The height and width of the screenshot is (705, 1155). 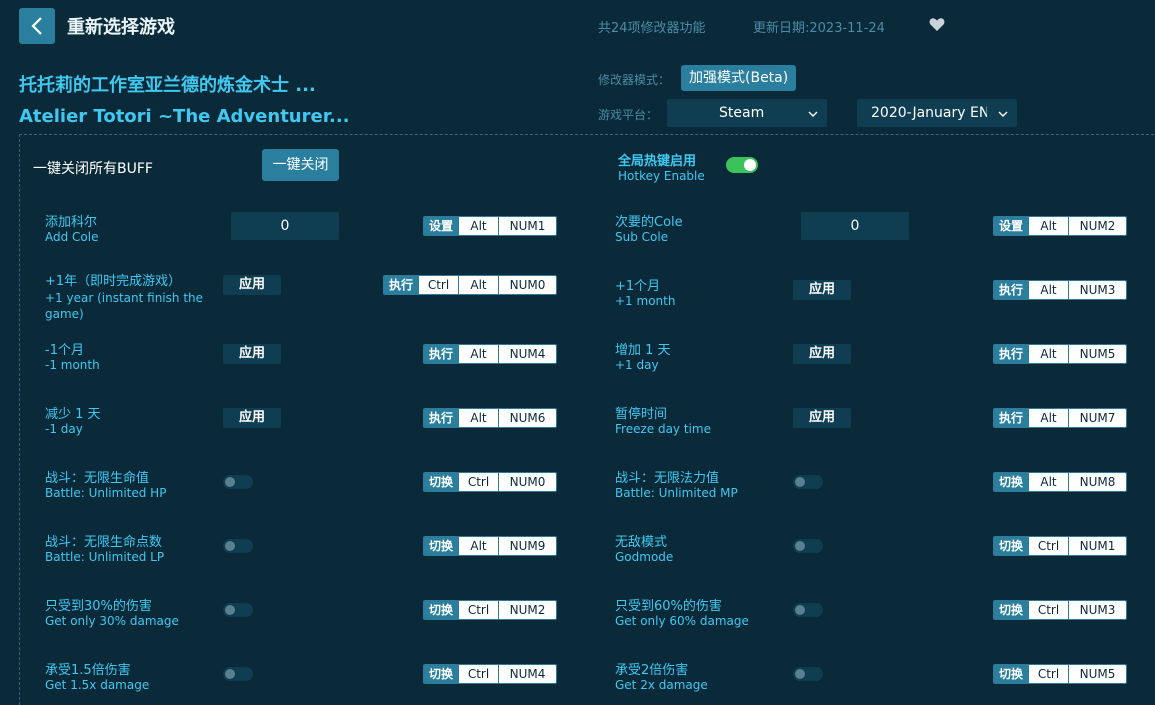 I want to click on hotkey-group: 设置 Alt NUM1, so click(x=490, y=226).